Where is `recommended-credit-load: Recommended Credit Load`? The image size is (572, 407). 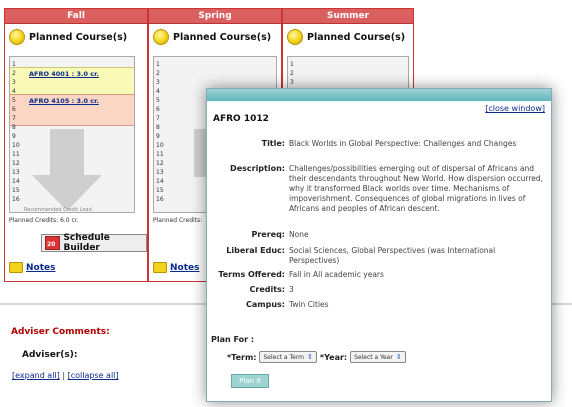 recommended-credit-load: Recommended Credit Load is located at coordinates (58, 210).